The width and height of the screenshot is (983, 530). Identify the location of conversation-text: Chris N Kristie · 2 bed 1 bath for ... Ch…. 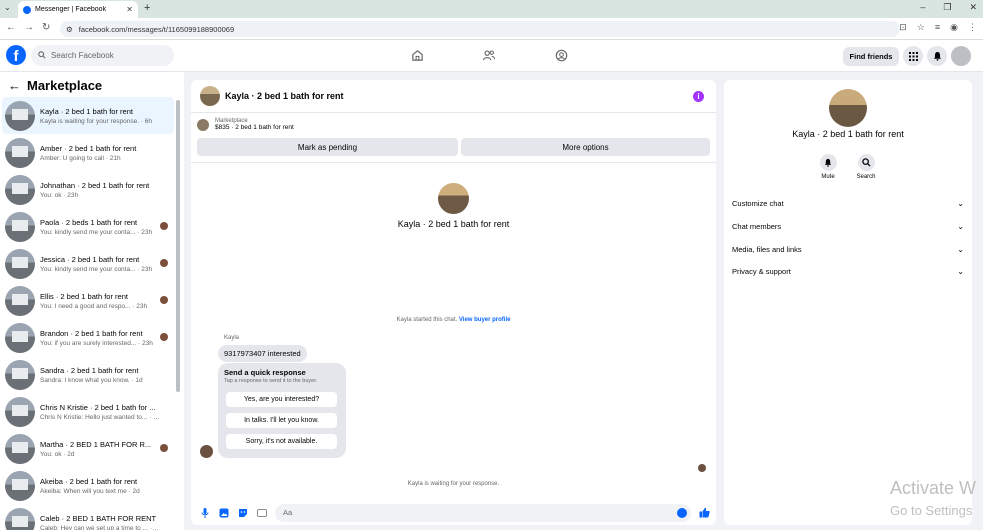
(100, 412).